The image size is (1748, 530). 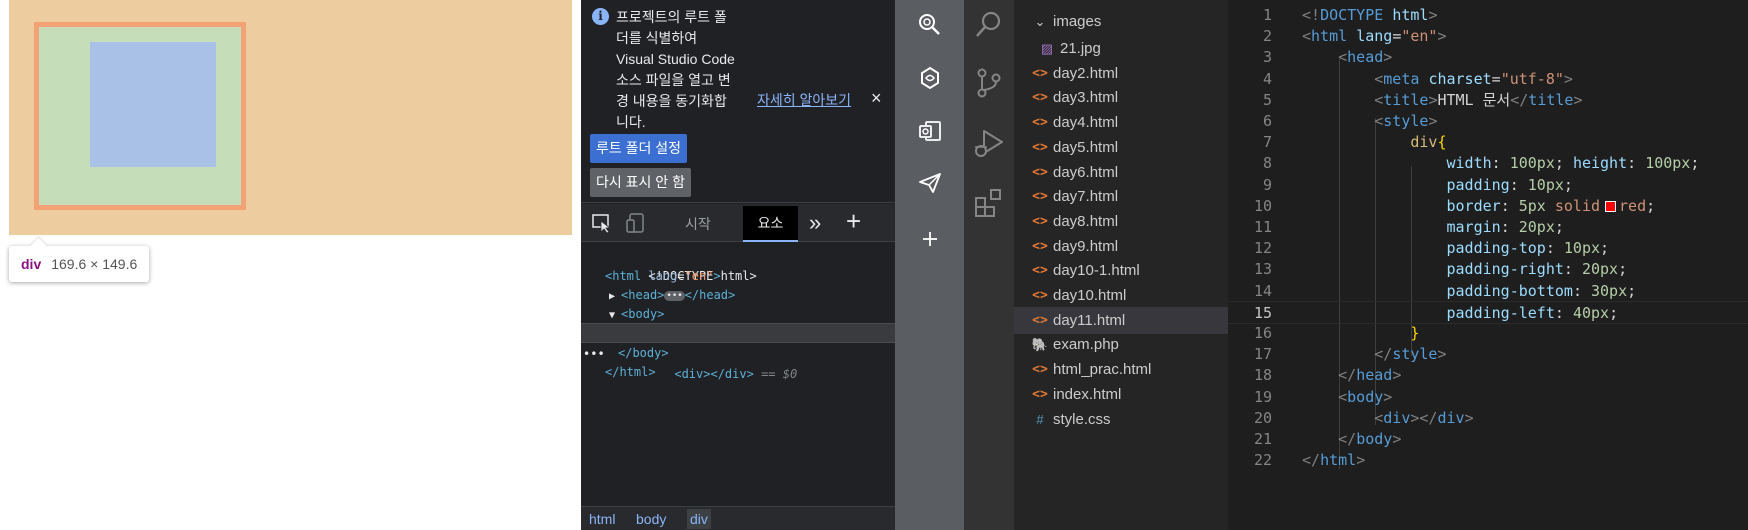 I want to click on file-item: <> day2.html, so click(x=1121, y=73).